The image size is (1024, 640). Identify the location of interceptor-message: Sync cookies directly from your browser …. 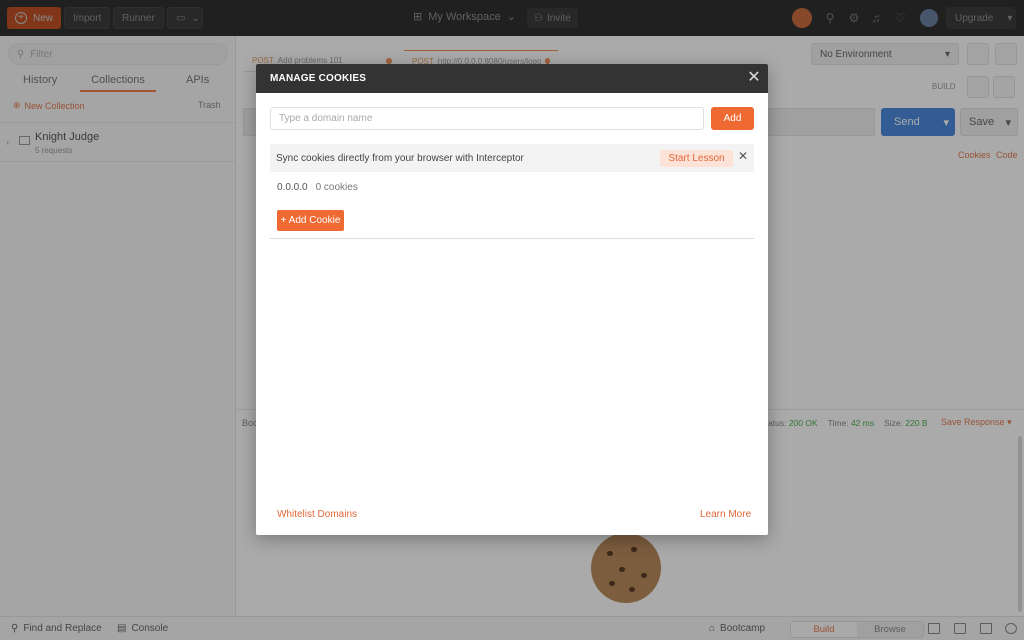
(400, 158).